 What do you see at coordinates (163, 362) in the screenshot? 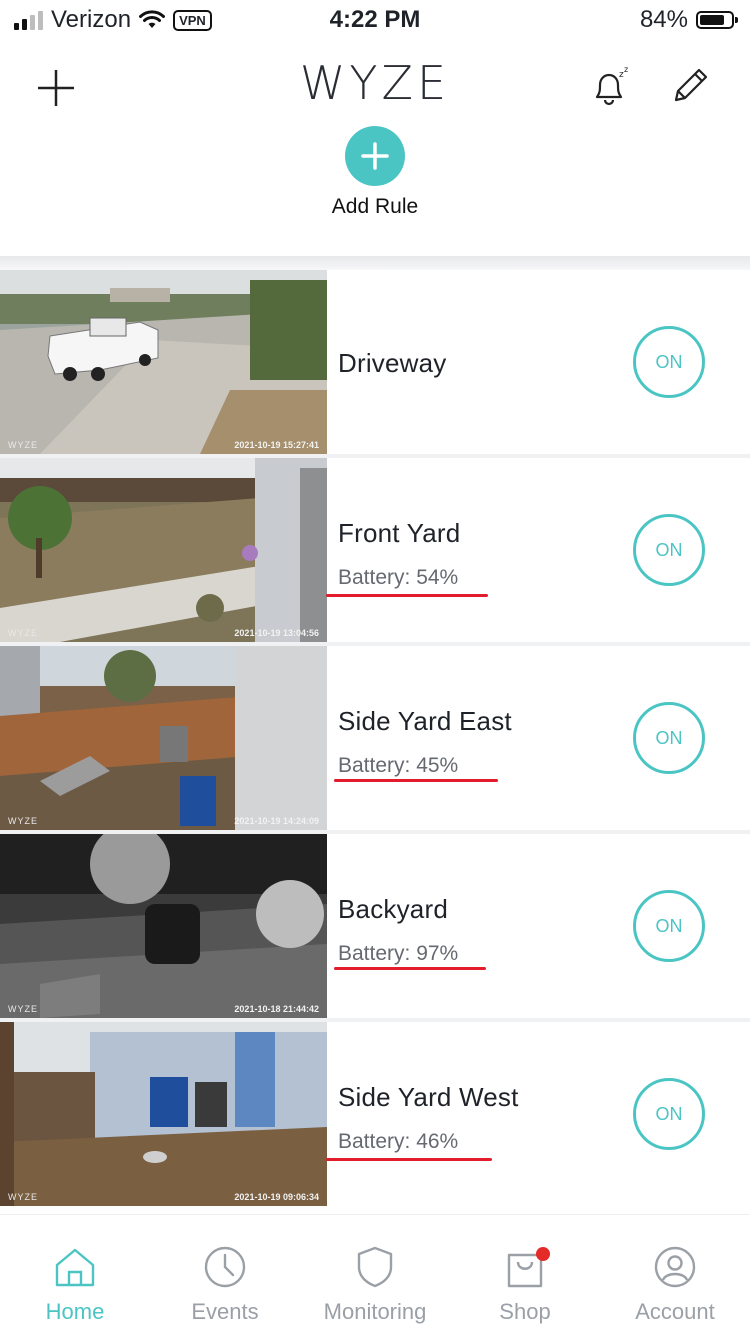
I see `camera-thumbnail: WYZE 2021-10-19 15:27:41` at bounding box center [163, 362].